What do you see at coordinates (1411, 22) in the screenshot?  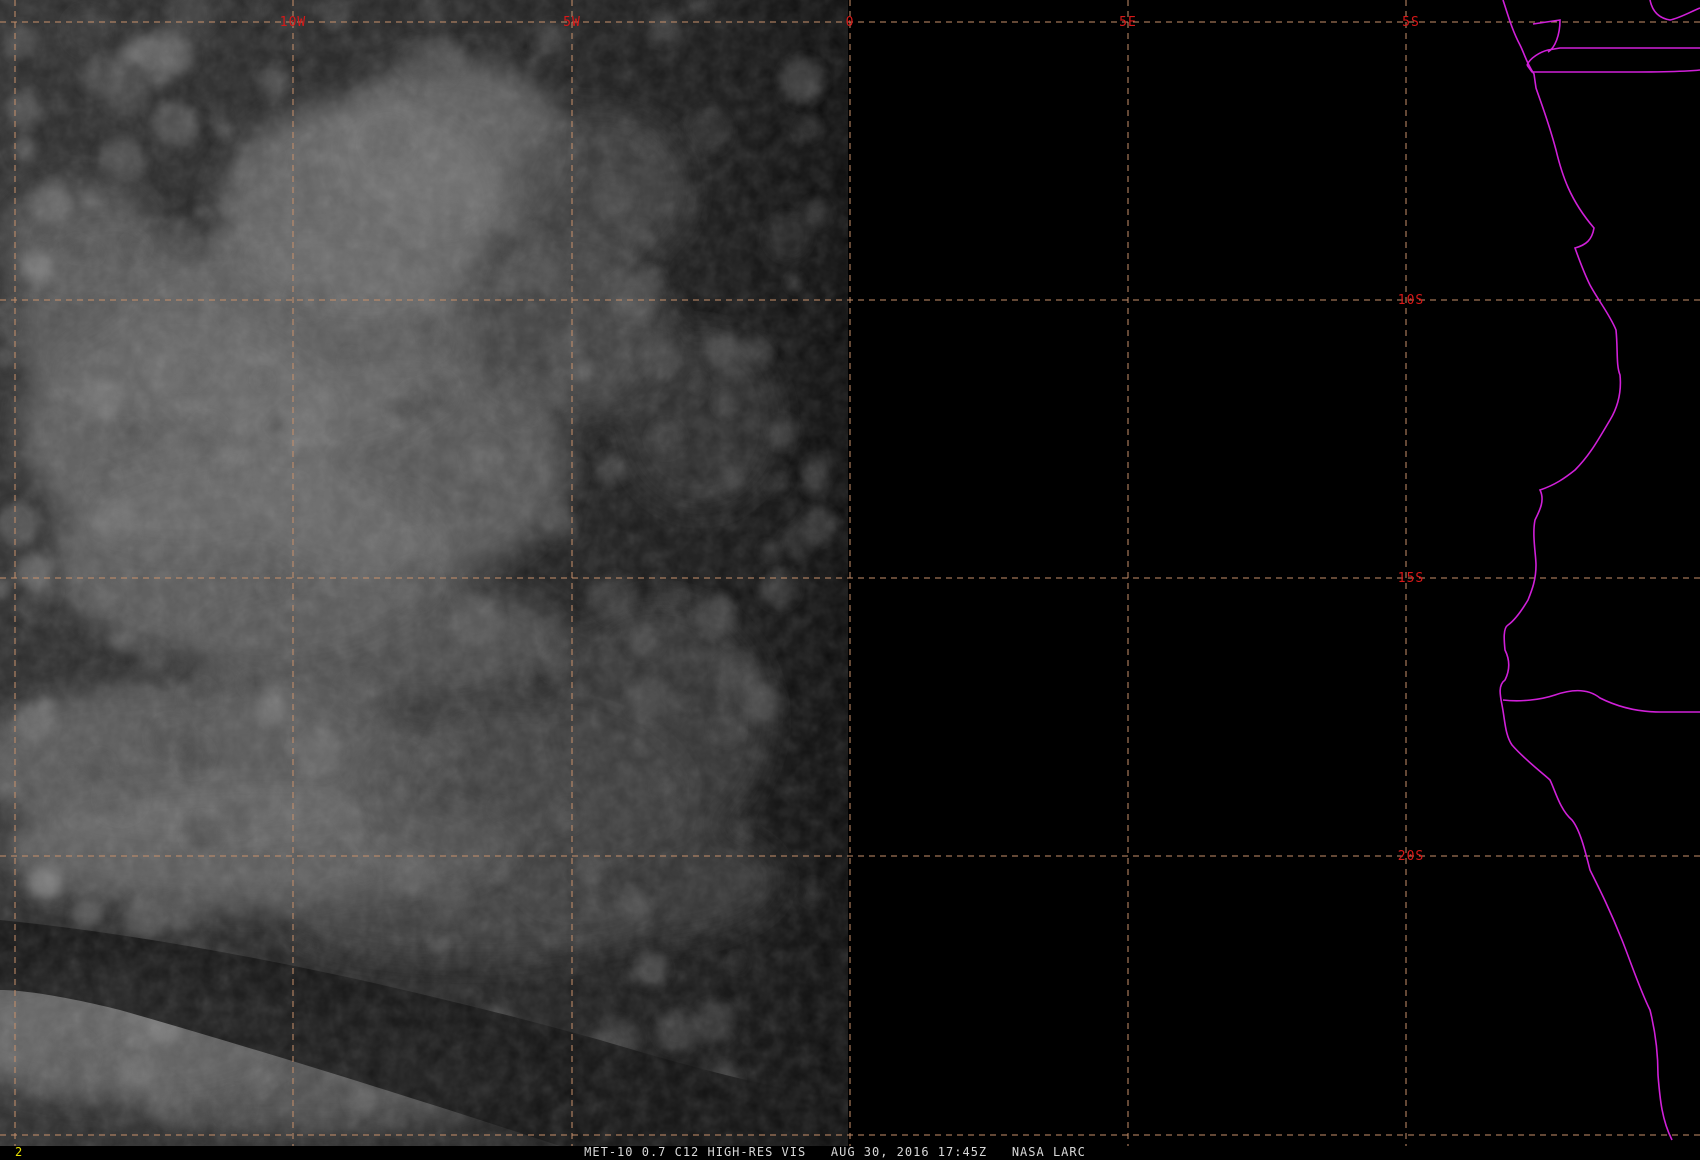 I see `latitude-label: 5S` at bounding box center [1411, 22].